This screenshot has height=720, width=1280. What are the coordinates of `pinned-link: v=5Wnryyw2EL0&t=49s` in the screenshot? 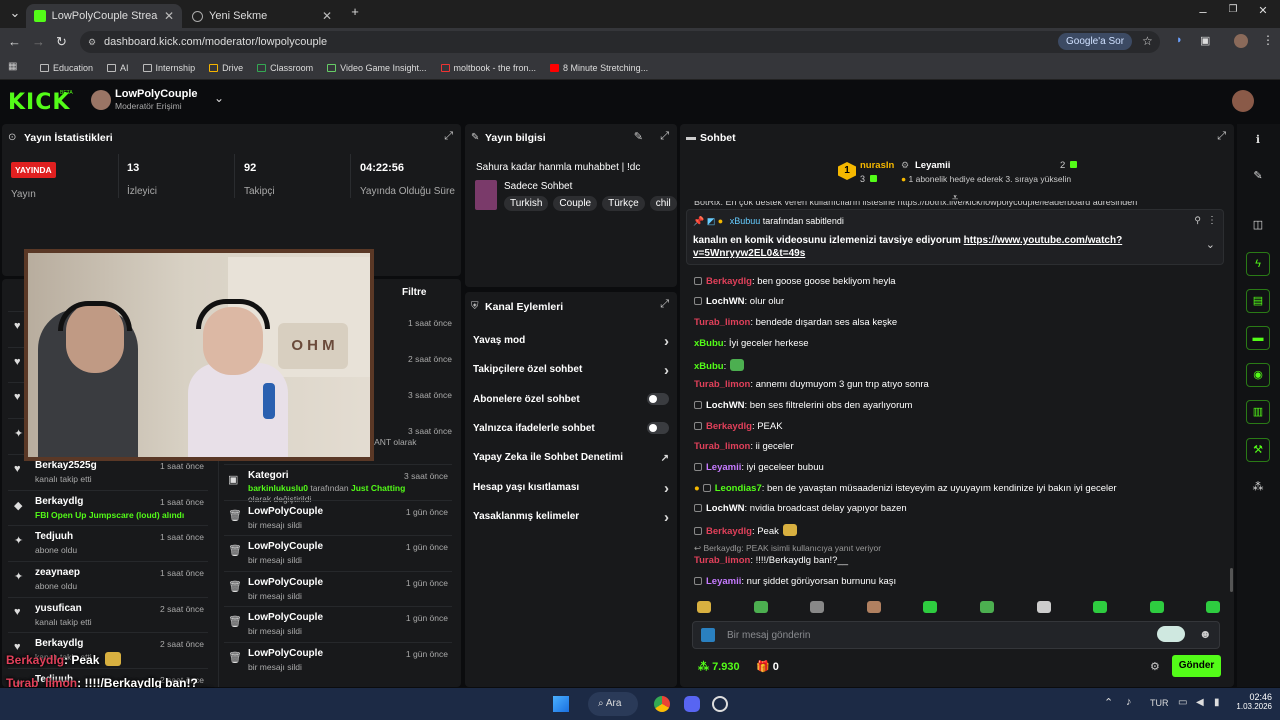 It's located at (749, 253).